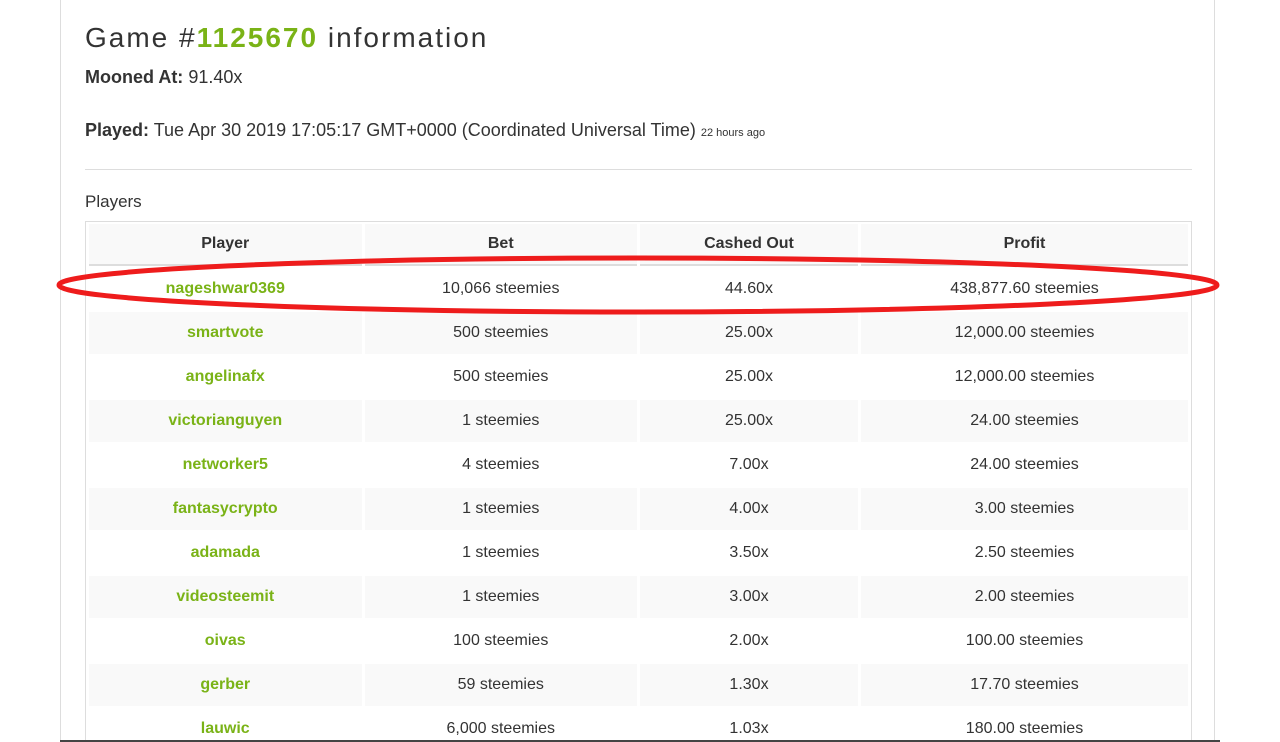 This screenshot has width=1280, height=742. What do you see at coordinates (1024, 245) in the screenshot?
I see `column-header-profit: Profit` at bounding box center [1024, 245].